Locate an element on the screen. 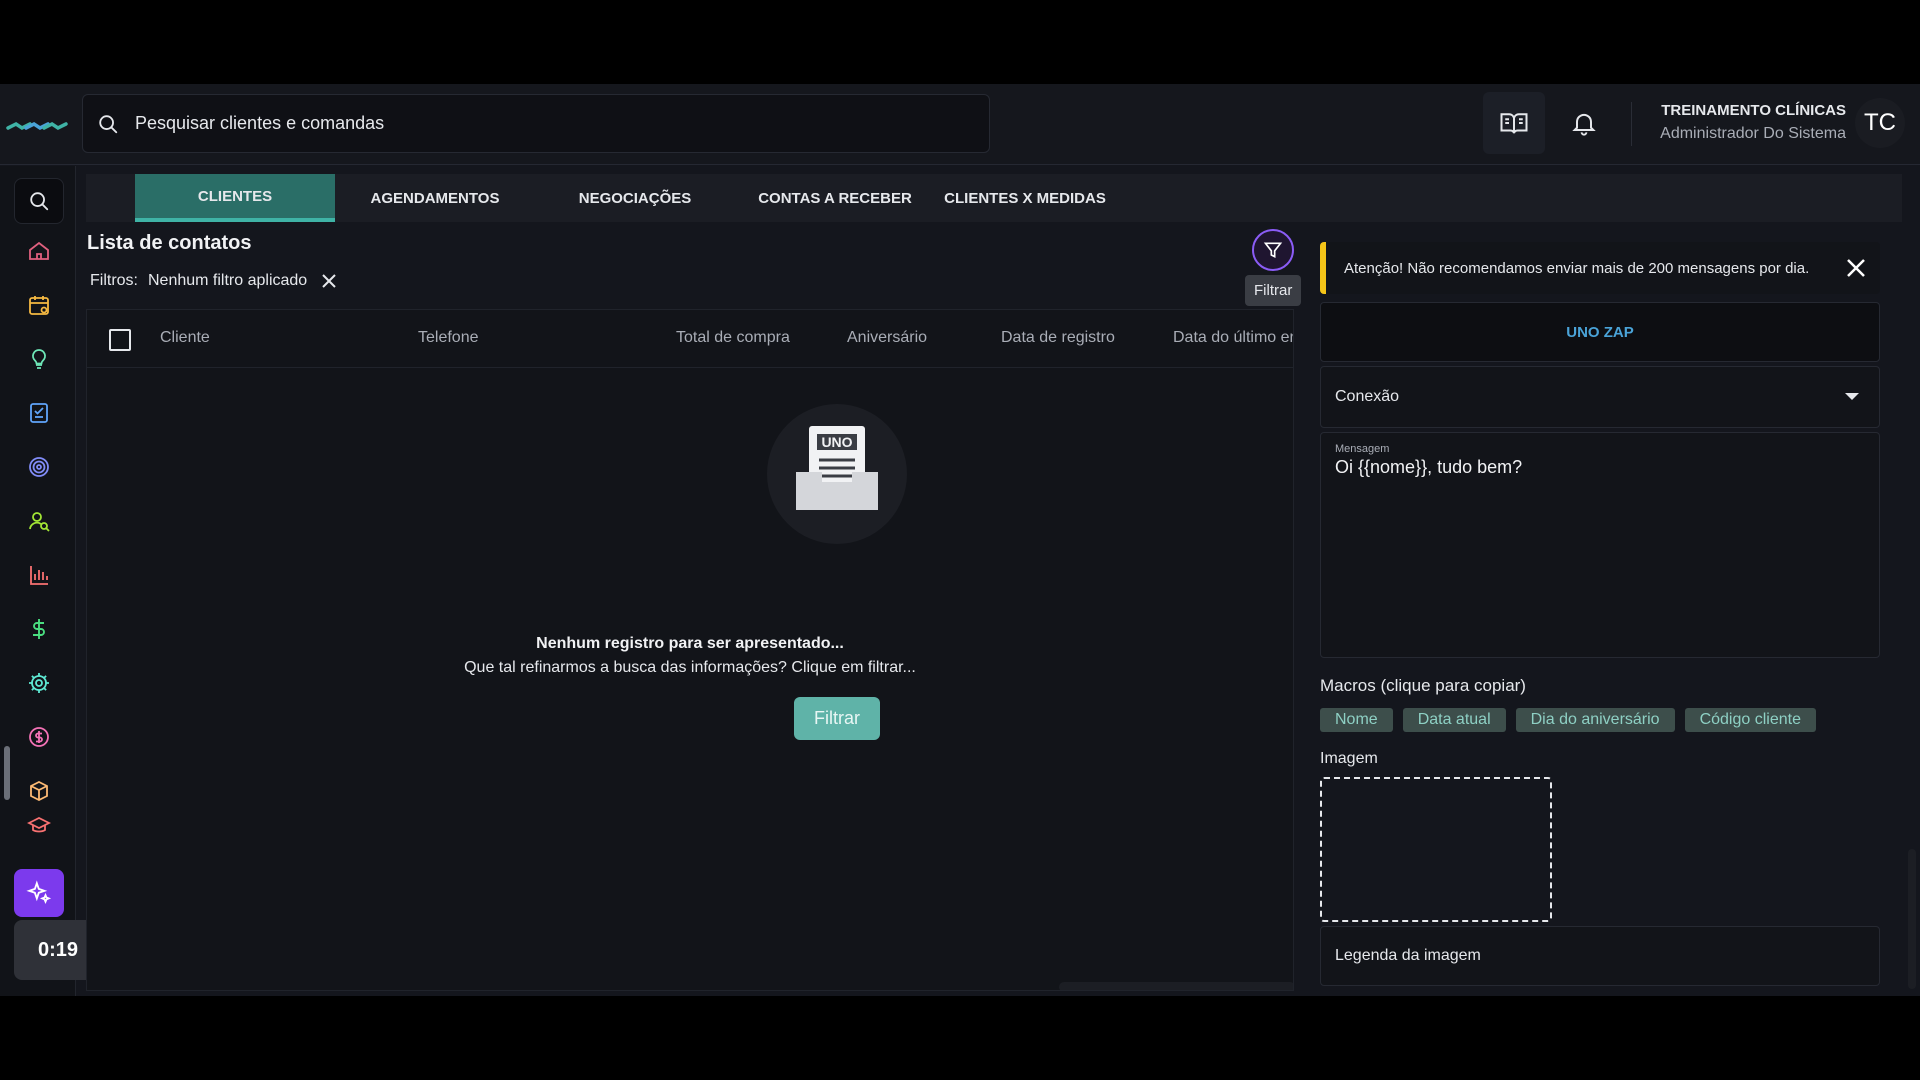 Image resolution: width=1920 pixels, height=1080 pixels. caret-down-icon is located at coordinates (1852, 396).